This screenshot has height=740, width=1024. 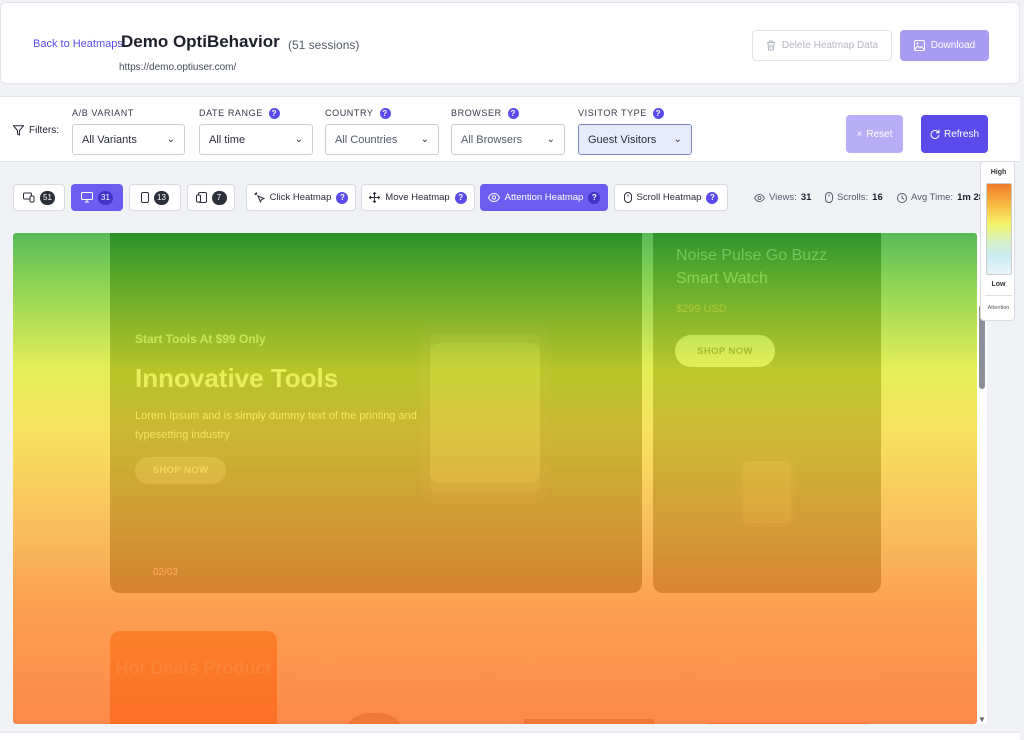 I want to click on move-heatmap-label: Move Heatmap, so click(x=417, y=197).